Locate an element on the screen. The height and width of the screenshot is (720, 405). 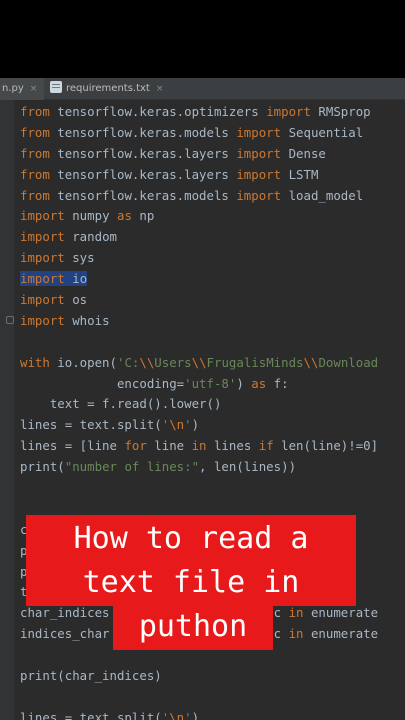
code-line: import os is located at coordinates (199, 300).